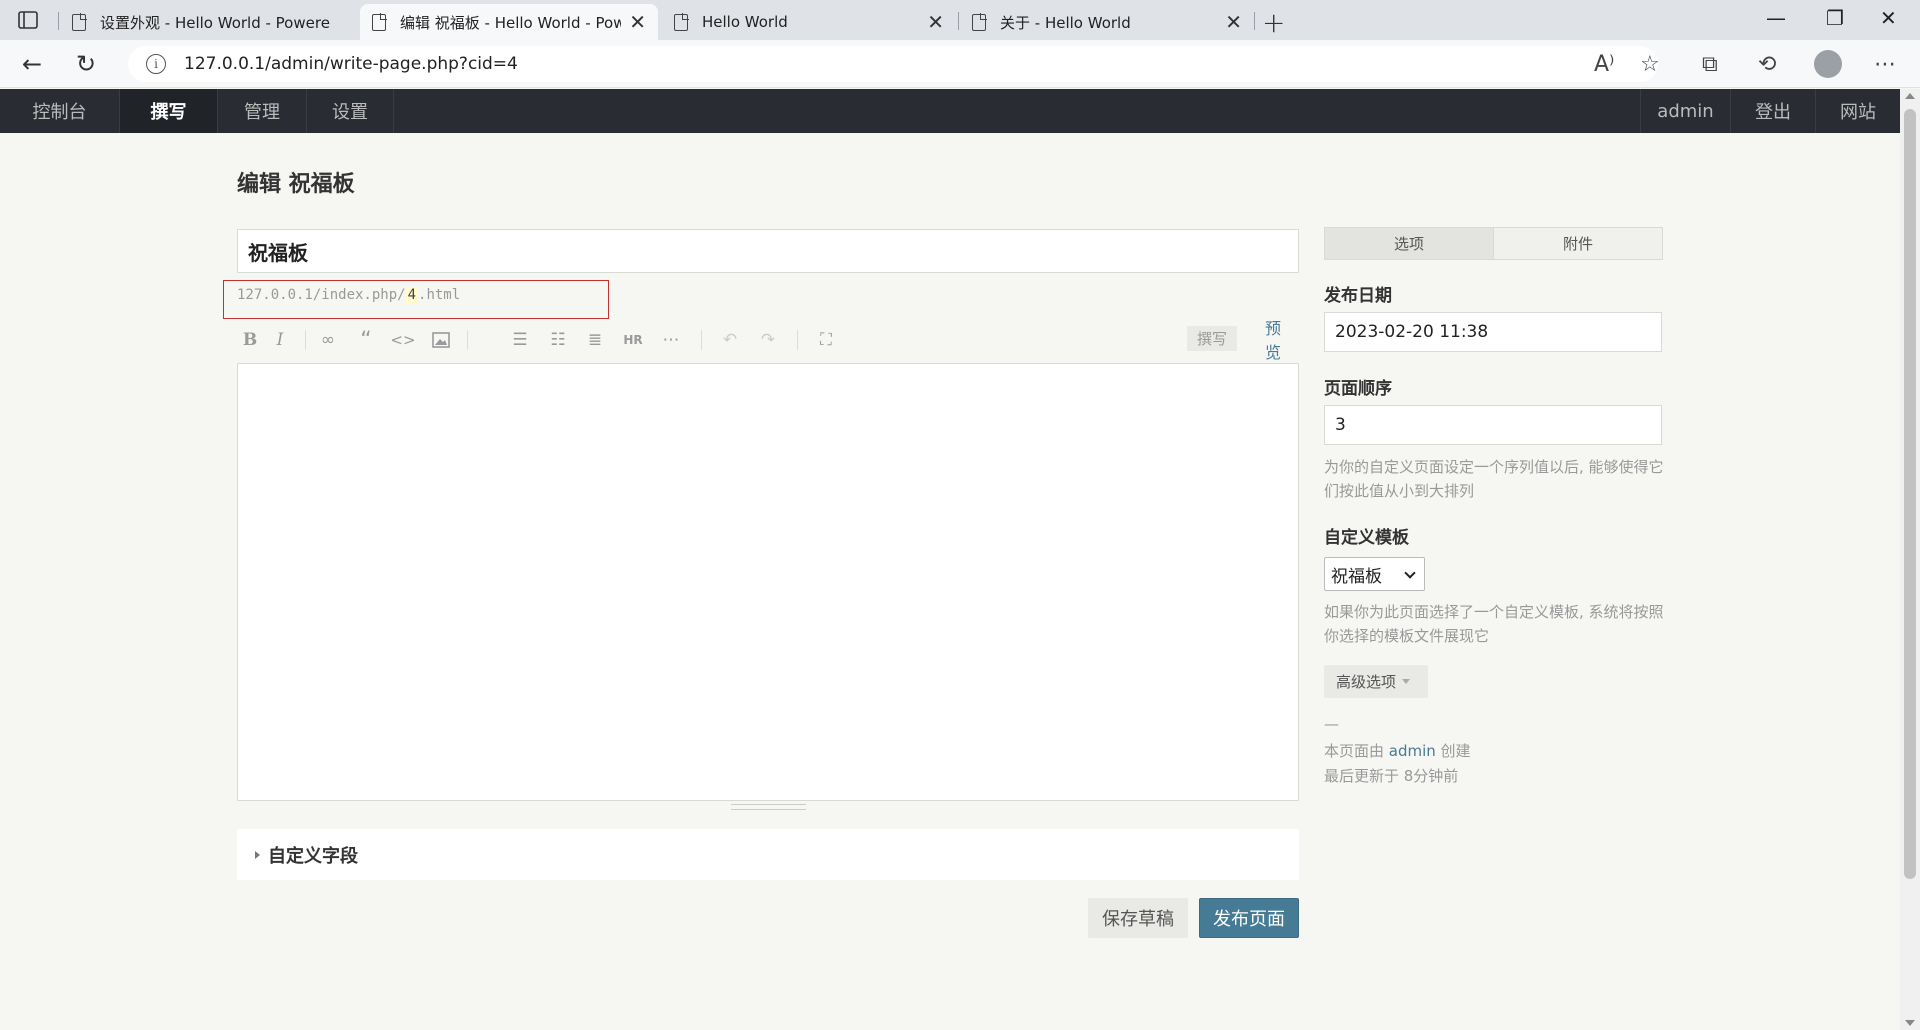  Describe the element at coordinates (351, 64) in the screenshot. I see `url-text: 127.0.0.1/admin/write-page.php?cid=4` at that location.